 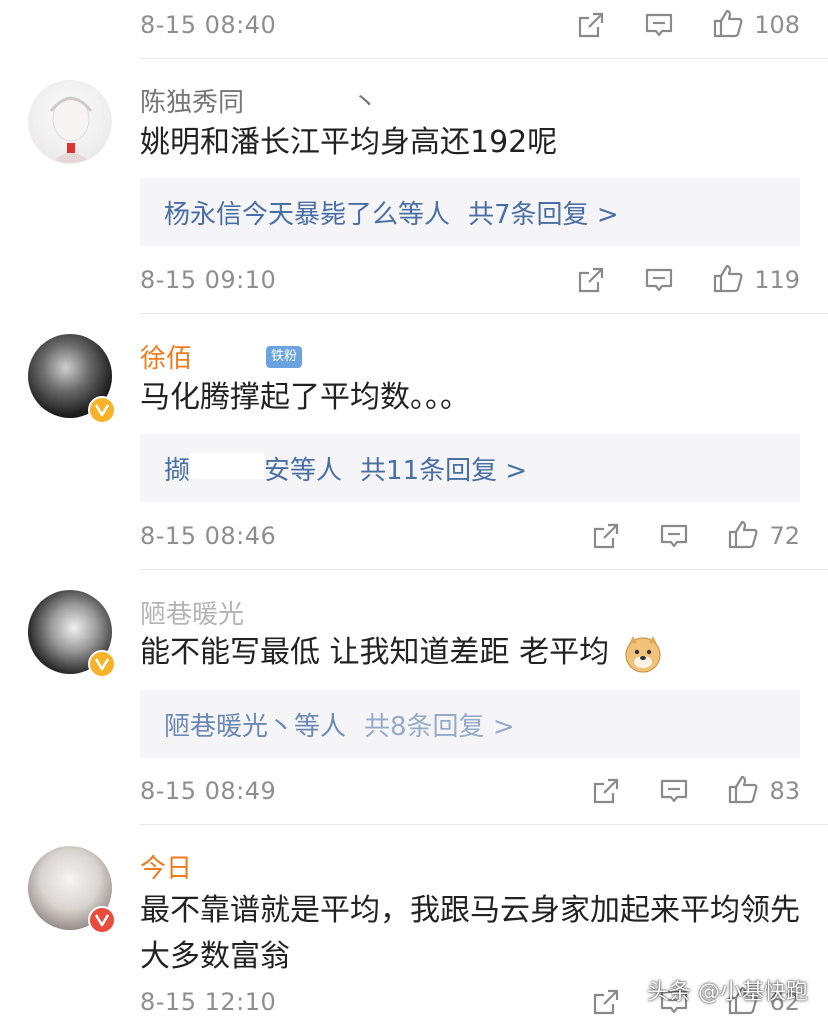 I want to click on comment-username: 陋巷暖光, so click(x=192, y=612).